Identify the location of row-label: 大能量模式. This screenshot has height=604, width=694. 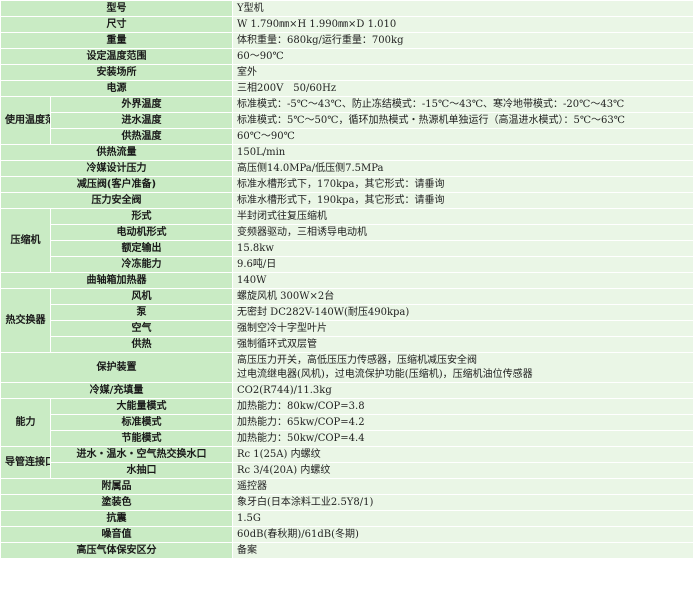
(141, 406).